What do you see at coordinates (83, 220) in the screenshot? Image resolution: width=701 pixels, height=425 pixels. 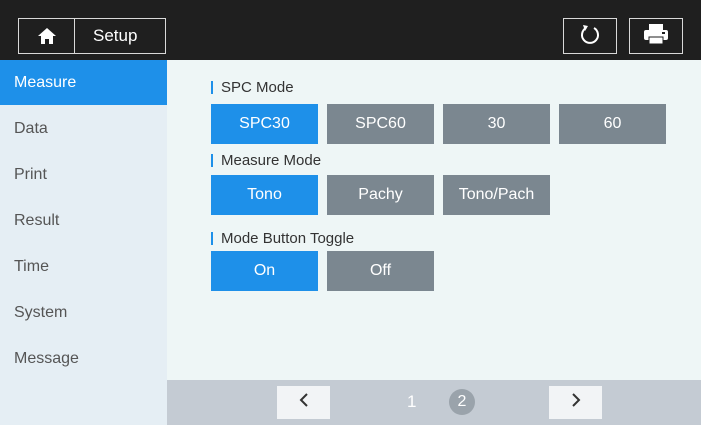 I see `sidebar-item-result: Result` at bounding box center [83, 220].